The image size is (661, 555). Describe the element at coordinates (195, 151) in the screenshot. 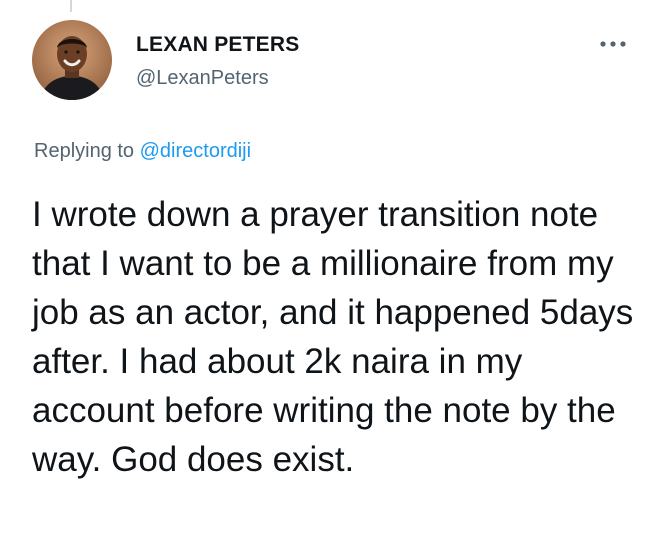

I see `replying-to-mention-link: @directordiji` at that location.